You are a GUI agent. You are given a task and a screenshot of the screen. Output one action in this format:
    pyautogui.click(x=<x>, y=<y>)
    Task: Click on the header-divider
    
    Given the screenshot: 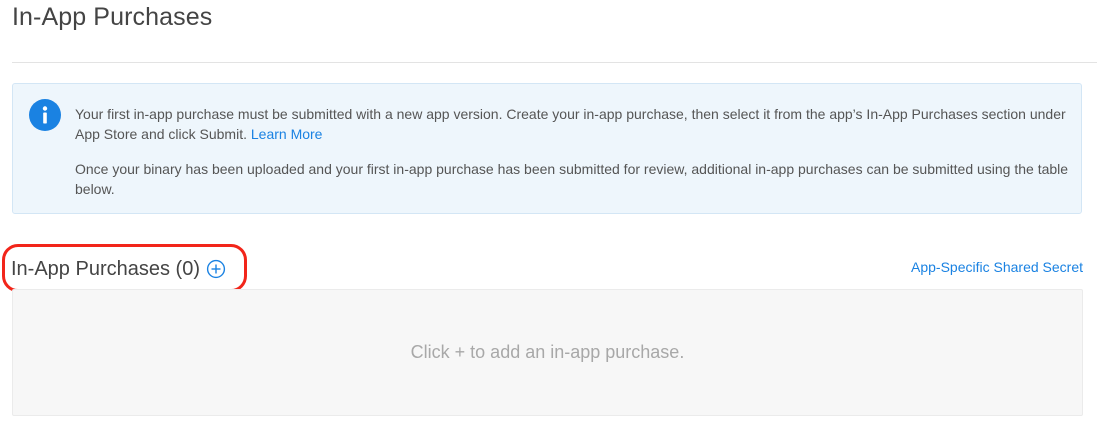 What is the action you would take?
    pyautogui.click(x=554, y=62)
    